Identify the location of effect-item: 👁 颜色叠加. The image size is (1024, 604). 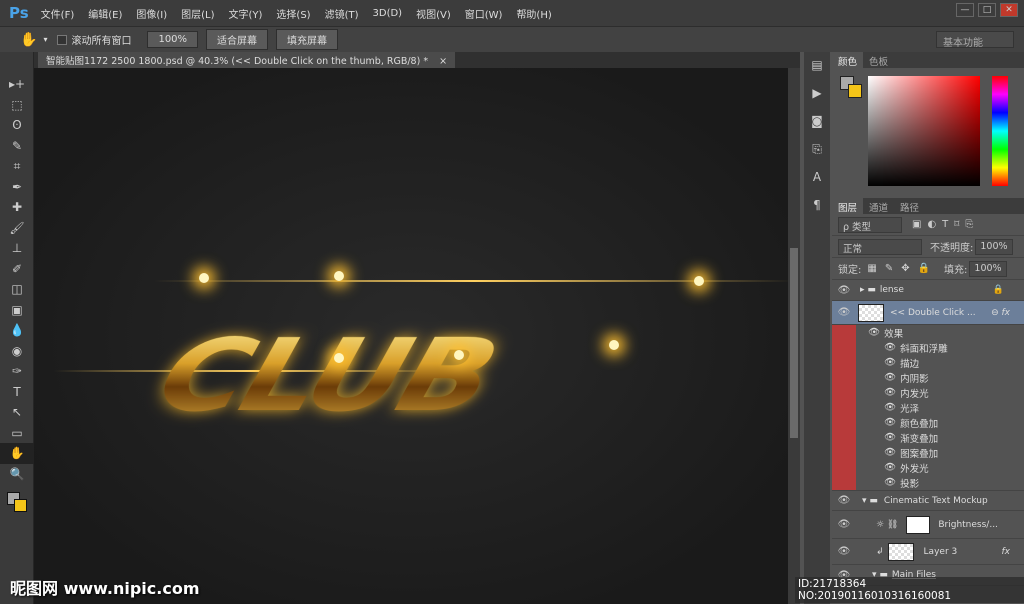
(940, 422).